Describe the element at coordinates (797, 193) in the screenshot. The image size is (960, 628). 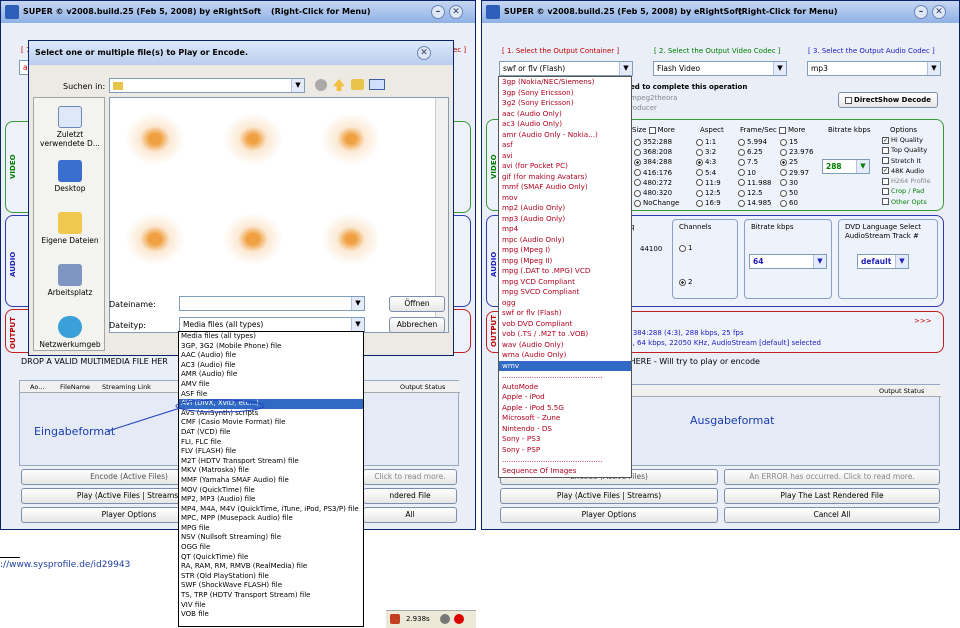
I see `fps-option: 50` at that location.